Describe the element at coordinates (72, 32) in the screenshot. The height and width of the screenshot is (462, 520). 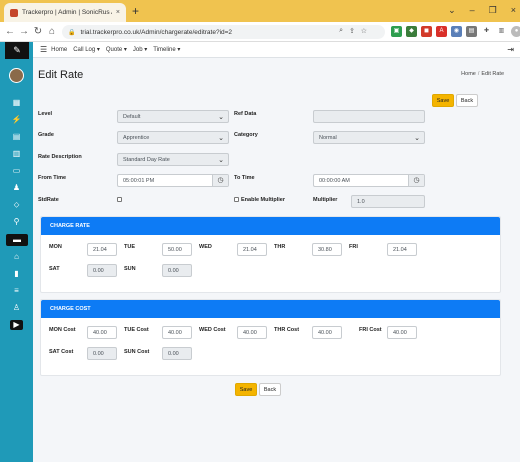
I see `lock-icon: 🔒` at that location.